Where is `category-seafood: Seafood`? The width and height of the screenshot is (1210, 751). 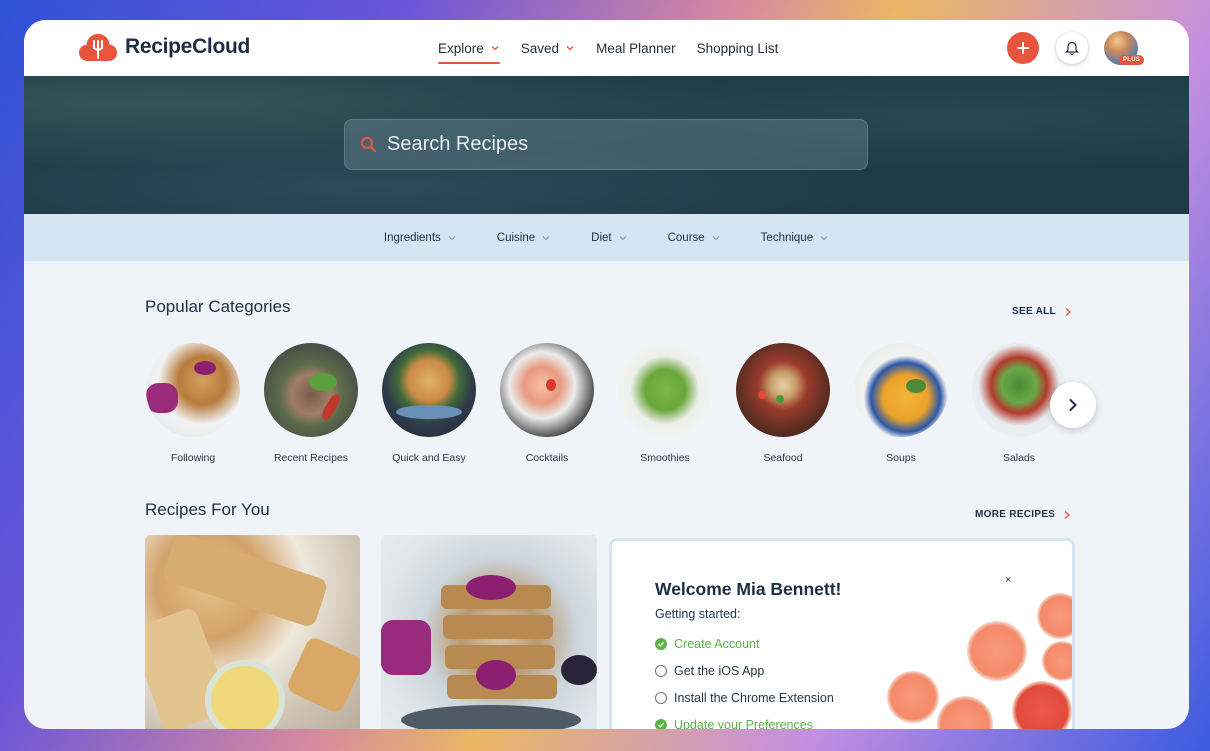
category-seafood: Seafood is located at coordinates (783, 403).